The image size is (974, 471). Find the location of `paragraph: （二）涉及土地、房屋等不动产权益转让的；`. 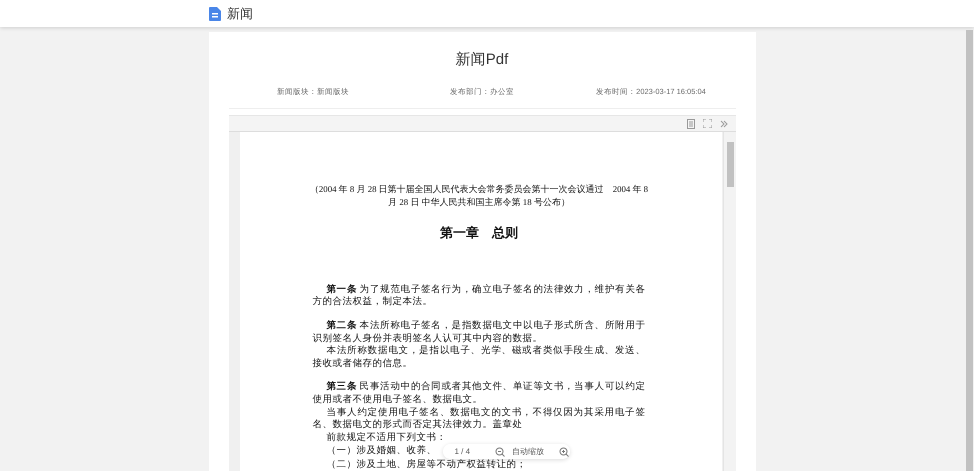

paragraph: （二）涉及土地、房屋等不动产权益转让的； is located at coordinates (426, 464).